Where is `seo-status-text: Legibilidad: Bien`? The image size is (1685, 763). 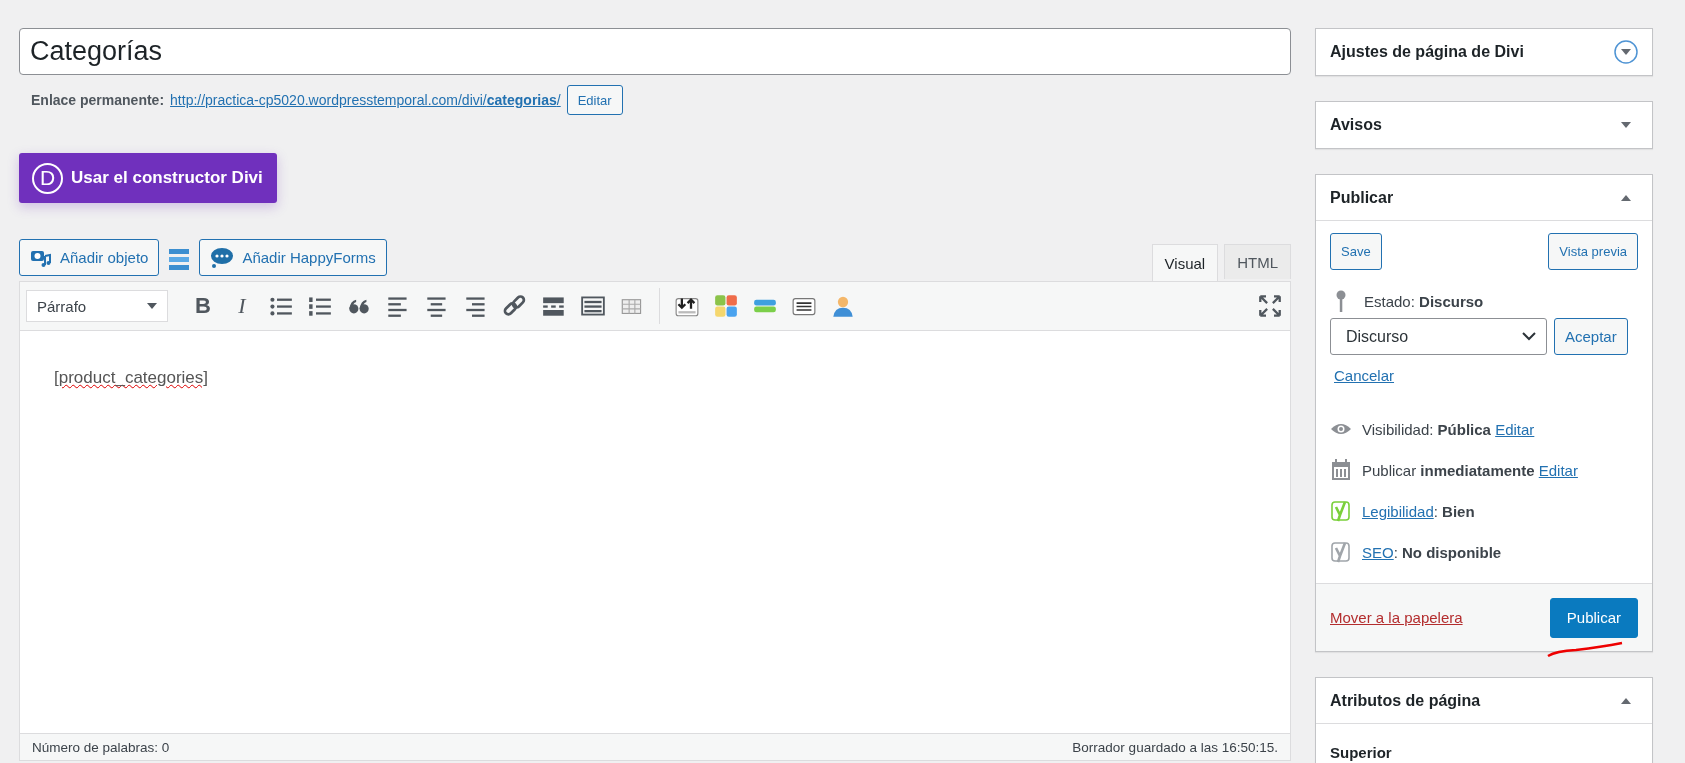 seo-status-text: Legibilidad: Bien is located at coordinates (1418, 511).